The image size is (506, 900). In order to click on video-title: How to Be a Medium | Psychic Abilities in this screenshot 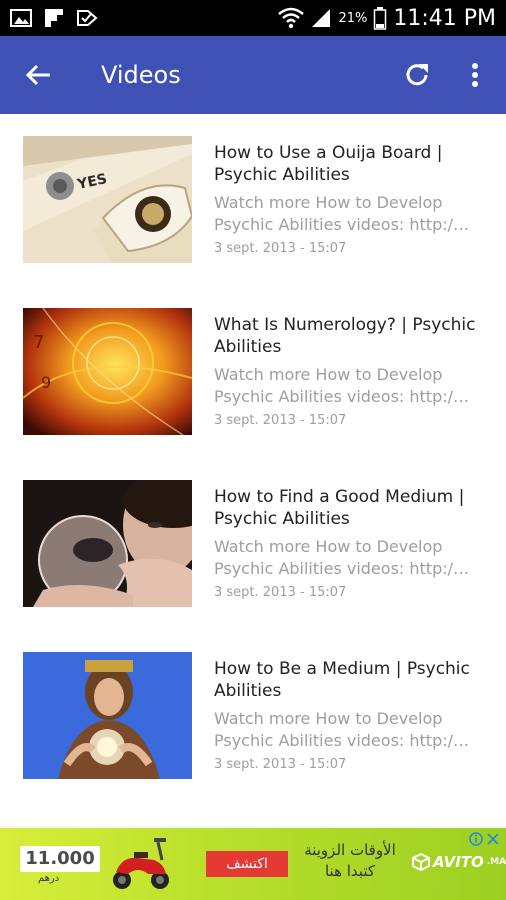, I will do `click(349, 680)`.